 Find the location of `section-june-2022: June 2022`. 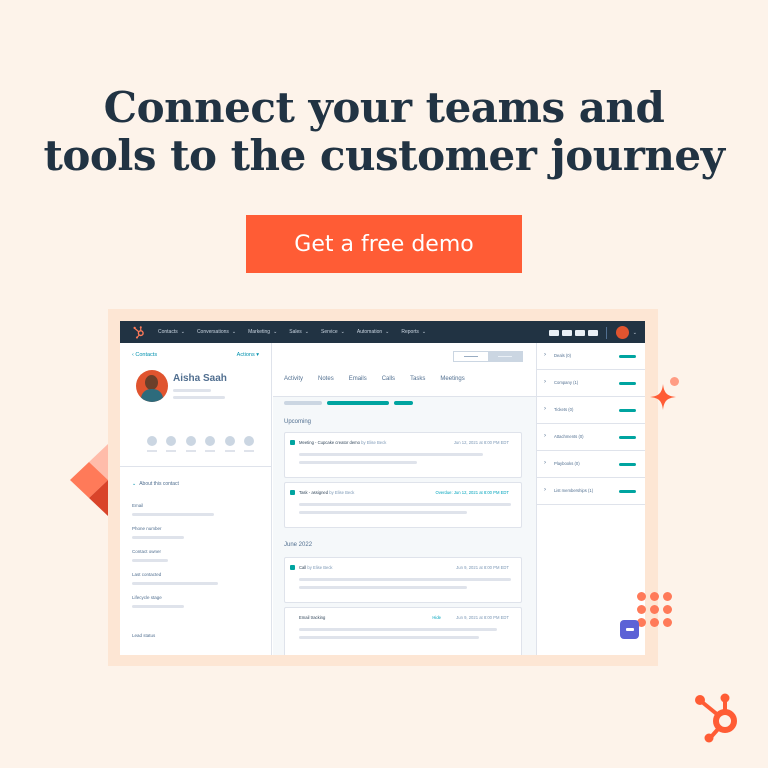

section-june-2022: June 2022 is located at coordinates (298, 545).